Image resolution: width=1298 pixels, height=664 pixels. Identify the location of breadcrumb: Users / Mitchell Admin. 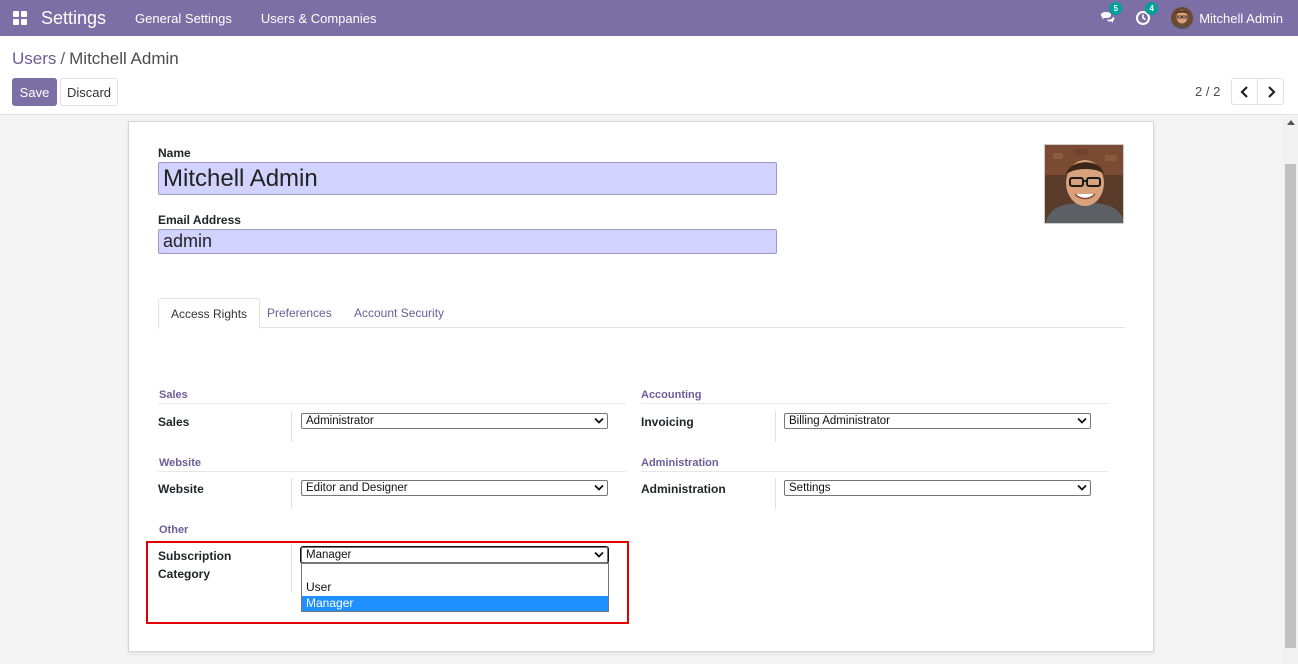
(95, 59).